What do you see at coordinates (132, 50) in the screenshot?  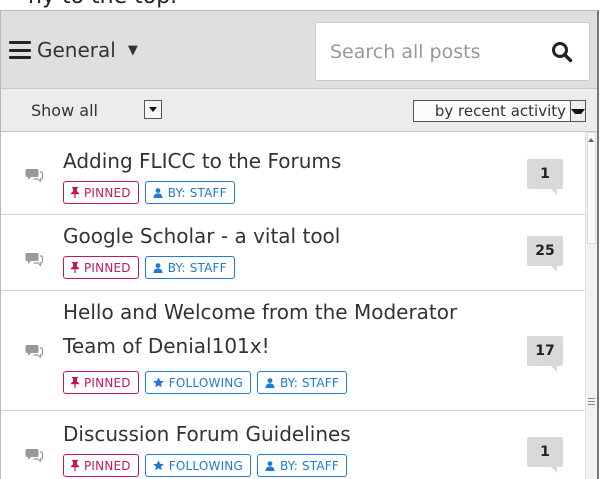 I see `caret-down-icon: ▼` at bounding box center [132, 50].